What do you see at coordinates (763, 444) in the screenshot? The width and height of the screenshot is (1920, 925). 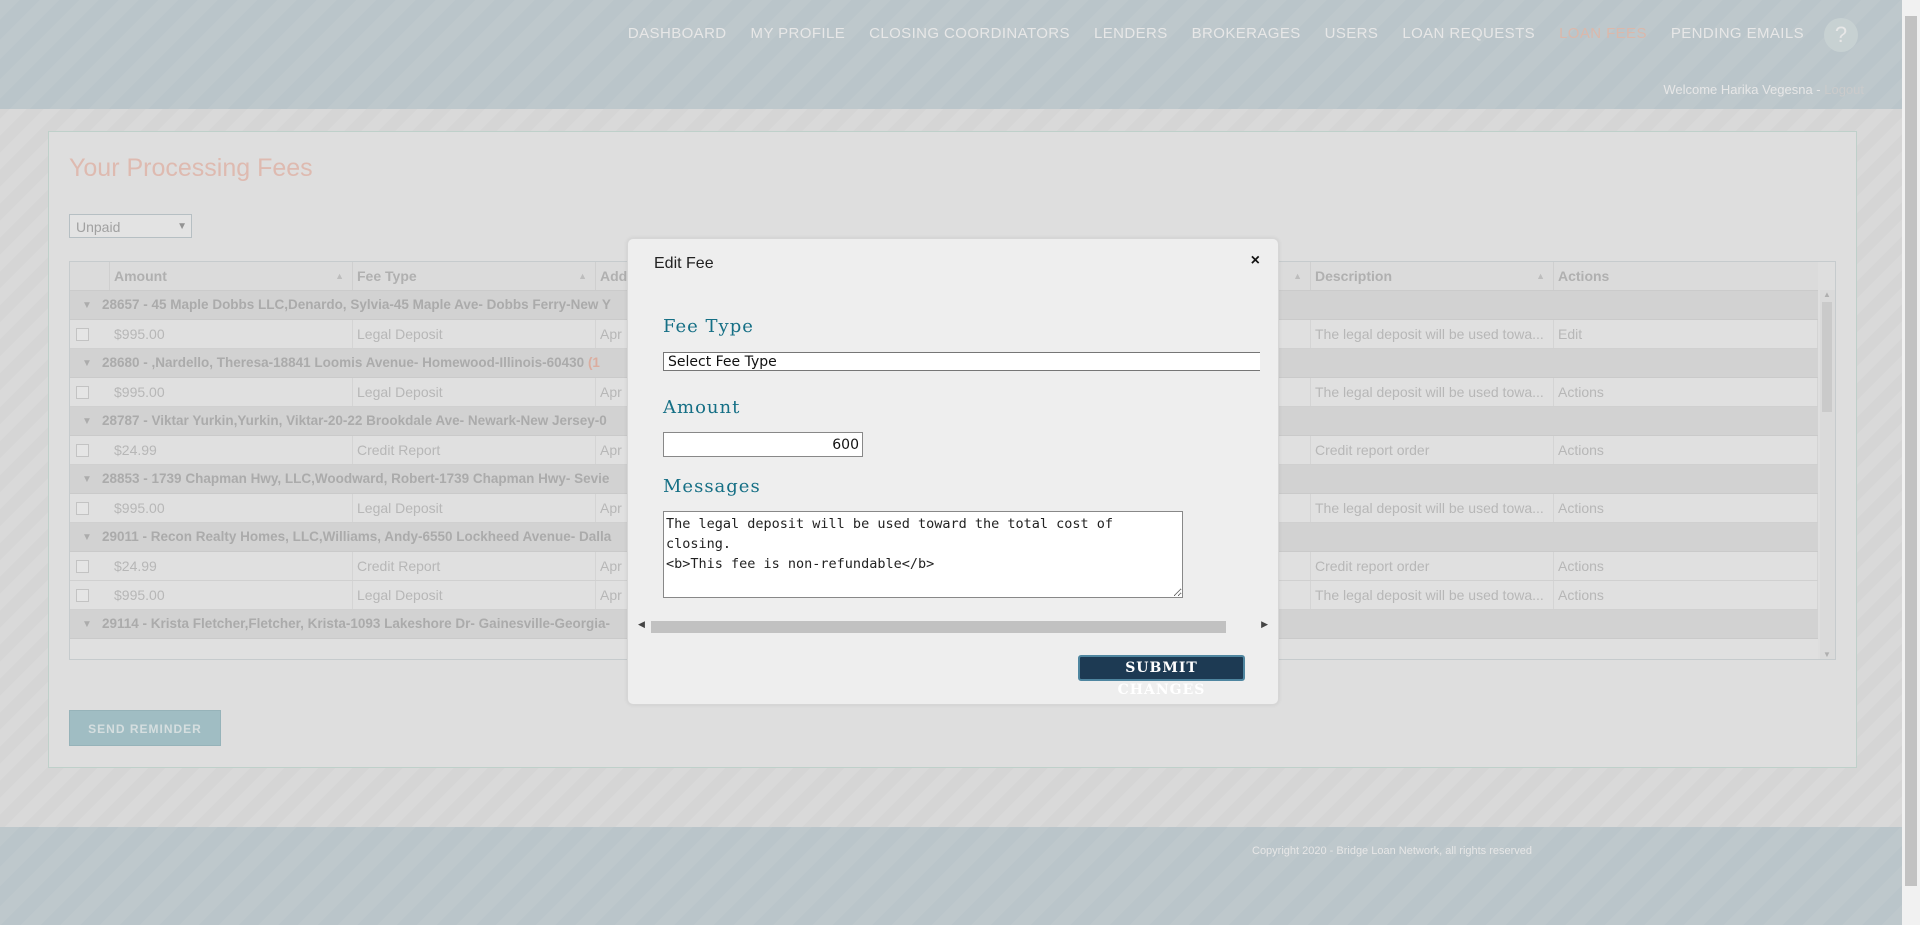 I see `amount-field` at bounding box center [763, 444].